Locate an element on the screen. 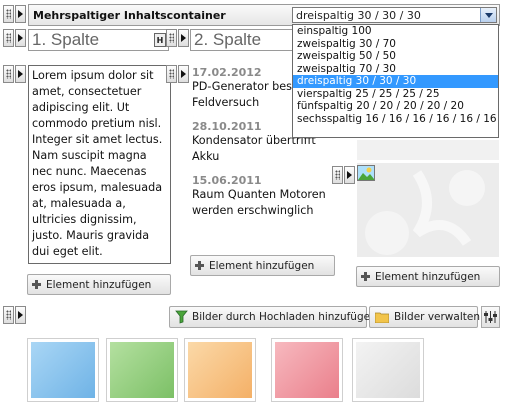 Image resolution: width=505 pixels, height=405 pixels. gallery-thumb-pink is located at coordinates (307, 370).